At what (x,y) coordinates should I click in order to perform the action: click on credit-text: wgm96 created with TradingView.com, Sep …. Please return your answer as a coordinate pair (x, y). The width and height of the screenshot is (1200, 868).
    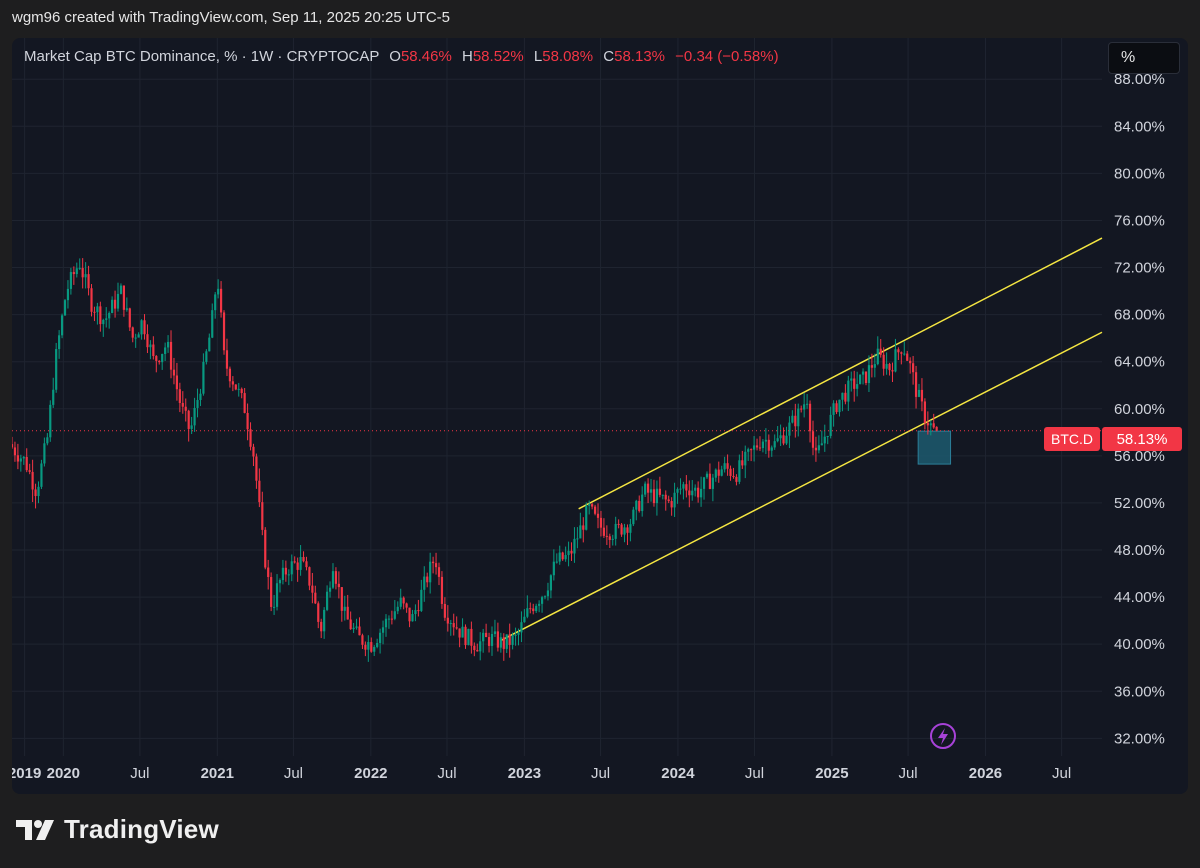
    Looking at the image, I should click on (231, 17).